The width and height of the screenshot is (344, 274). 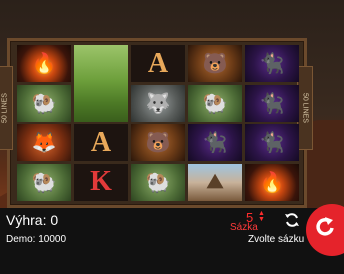 I want to click on letter-k-icon: K, so click(x=101, y=181).